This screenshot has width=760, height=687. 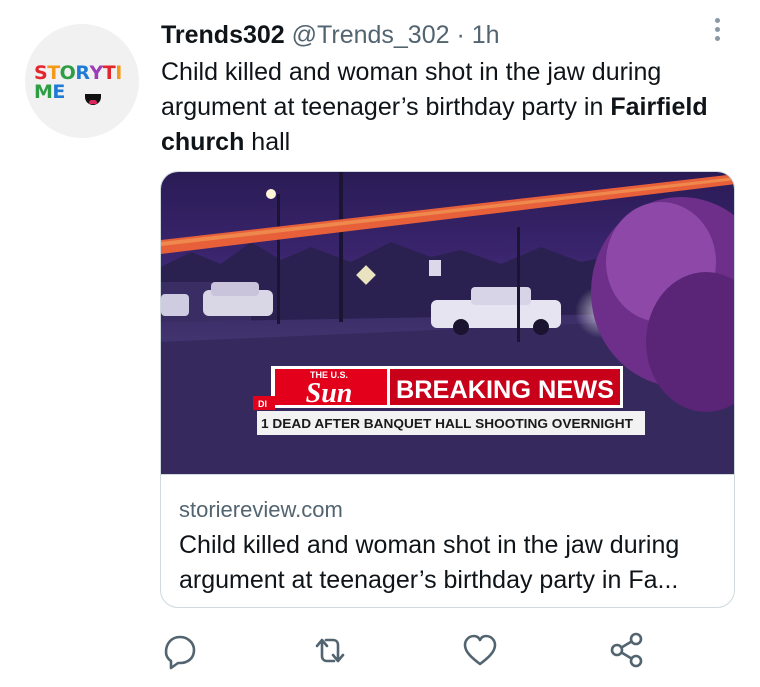 What do you see at coordinates (261, 509) in the screenshot?
I see `card-domain: storiereview.com` at bounding box center [261, 509].